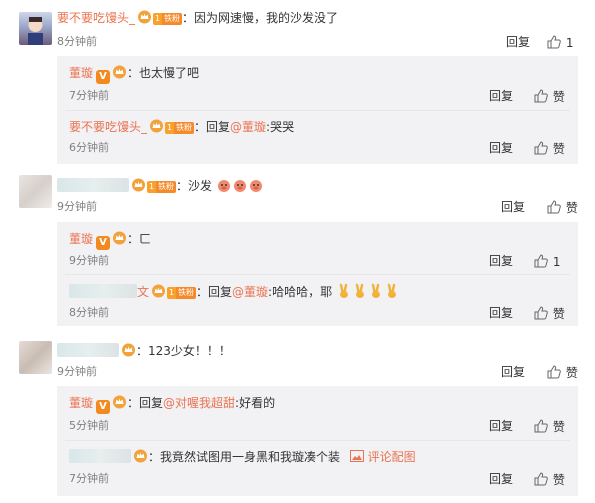 Image resolution: width=595 pixels, height=503 pixels. I want to click on reply-line: 董璇 V ：回复@对喔我超甜:好看的, so click(172, 404).